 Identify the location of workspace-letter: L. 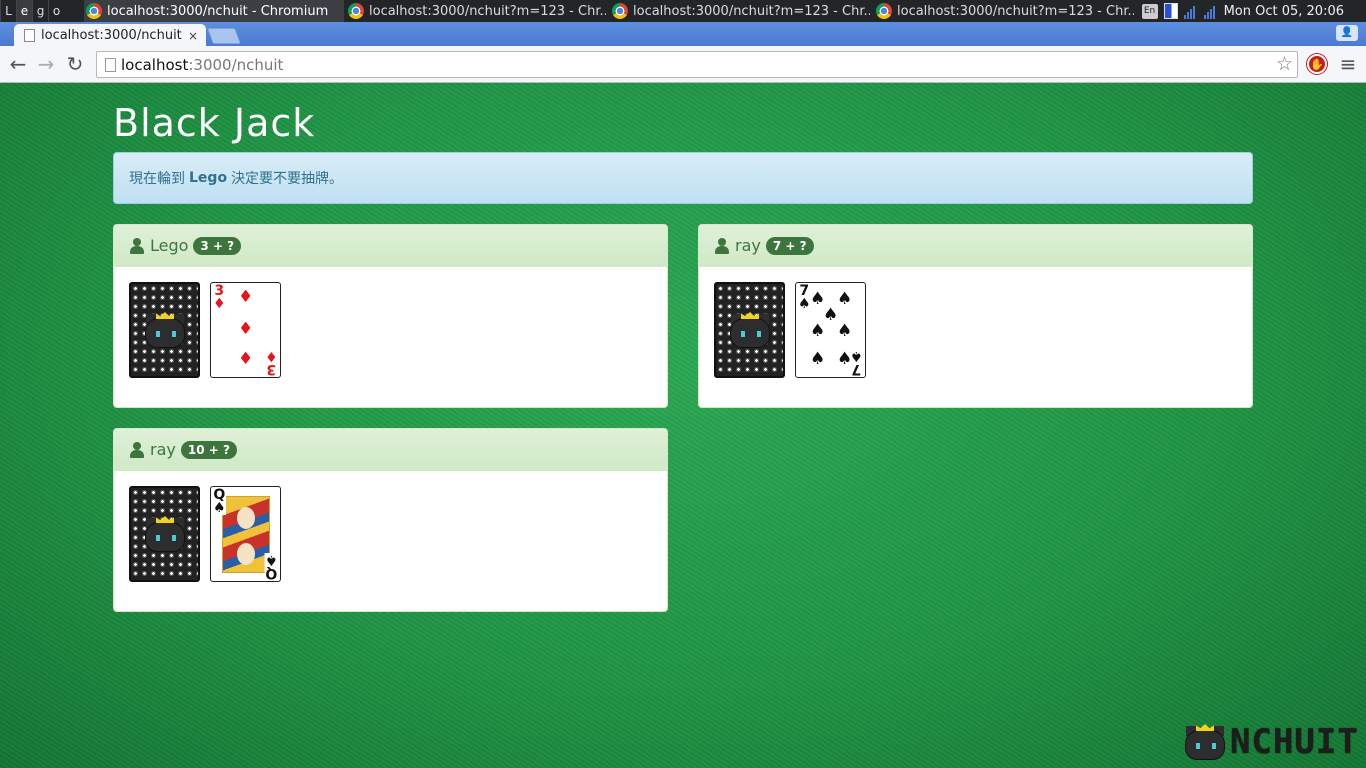
(8, 11).